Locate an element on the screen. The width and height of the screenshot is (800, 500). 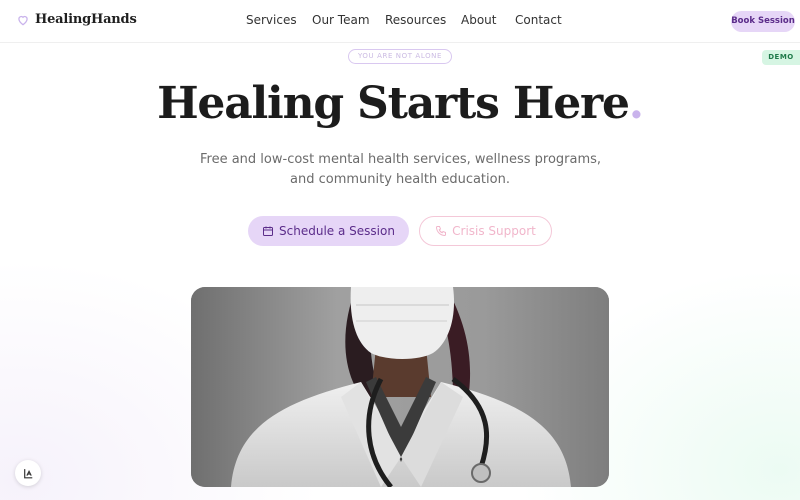
hero-subtitle-line-2: and community health education. is located at coordinates (400, 179).